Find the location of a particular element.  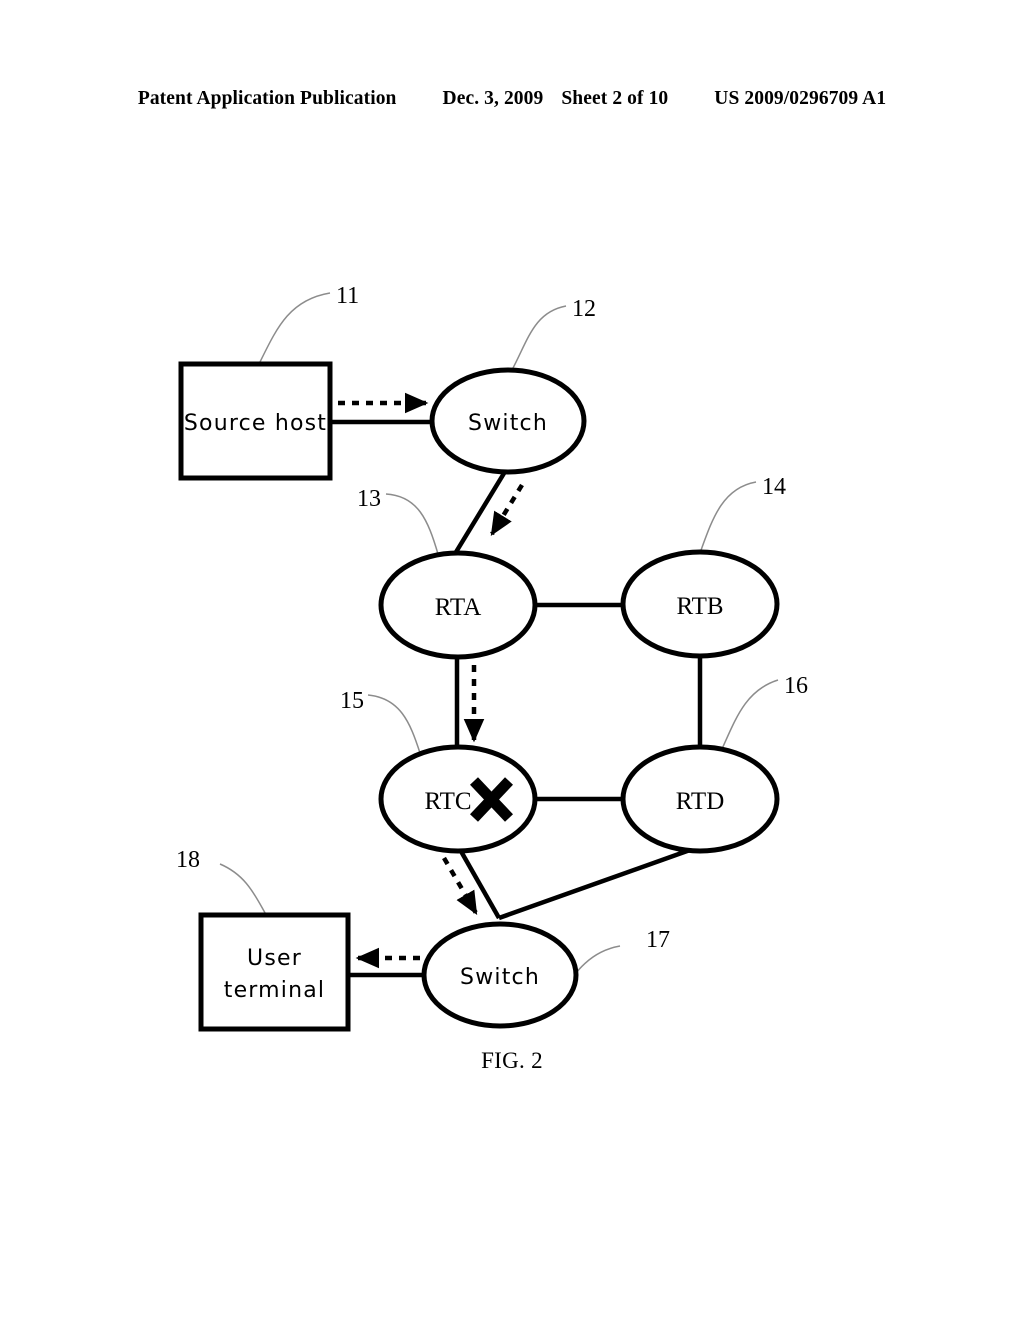

user-terminal-box is located at coordinates (274, 972).